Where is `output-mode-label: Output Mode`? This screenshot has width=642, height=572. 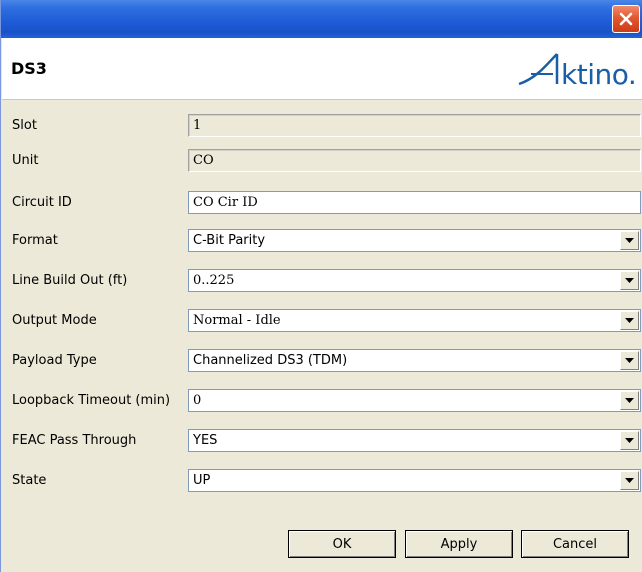 output-mode-label: Output Mode is located at coordinates (54, 320).